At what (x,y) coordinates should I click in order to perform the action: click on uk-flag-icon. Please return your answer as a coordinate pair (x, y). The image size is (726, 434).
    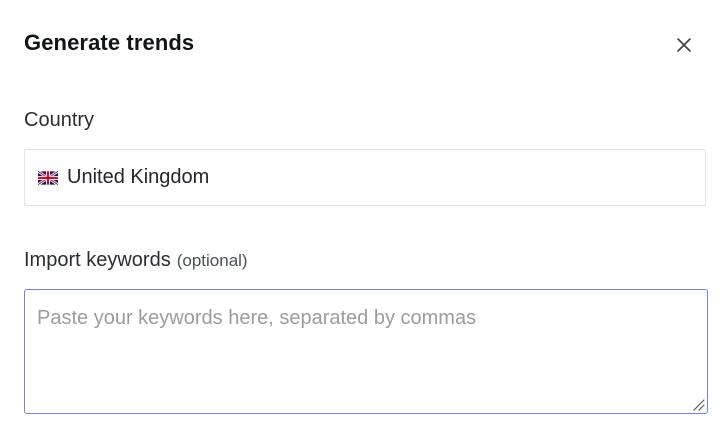
    Looking at the image, I should click on (48, 177).